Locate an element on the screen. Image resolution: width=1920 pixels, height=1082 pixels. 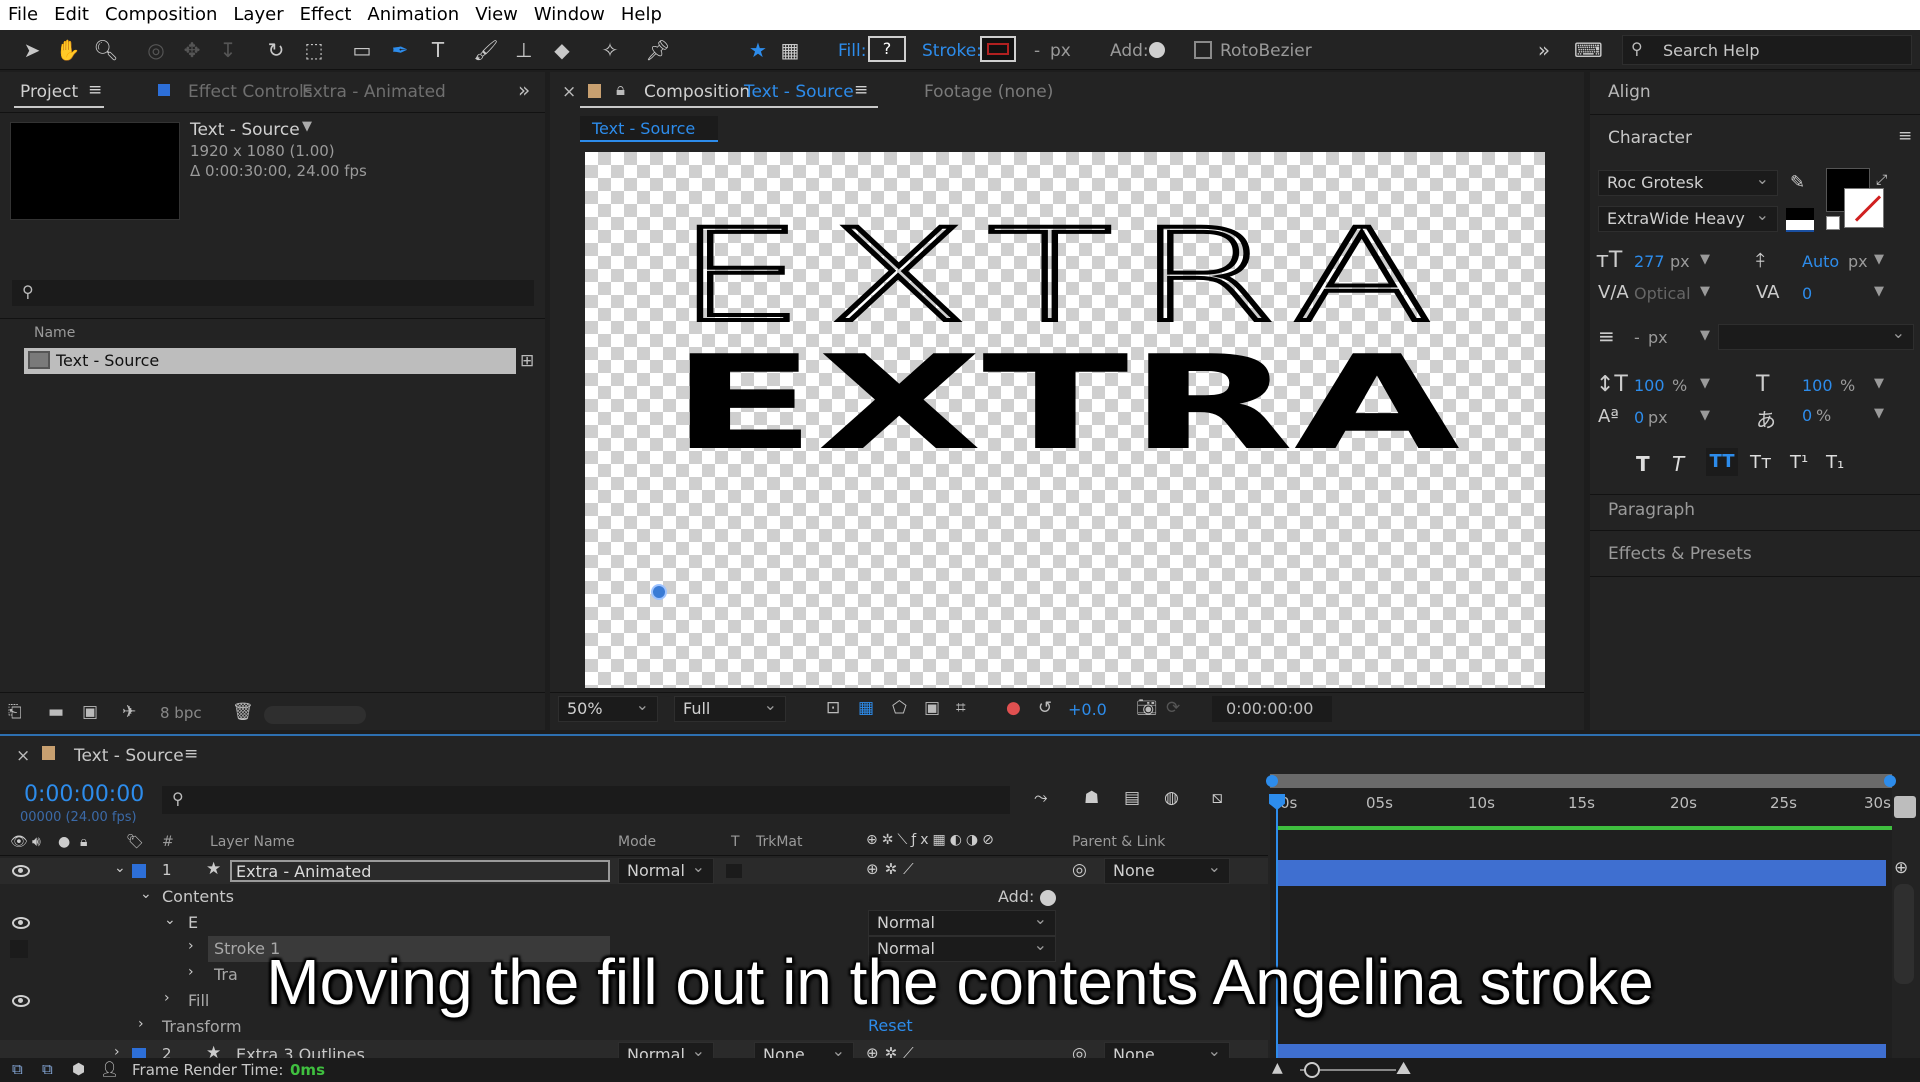
parent-link-header: Parent & Link is located at coordinates (1118, 842).